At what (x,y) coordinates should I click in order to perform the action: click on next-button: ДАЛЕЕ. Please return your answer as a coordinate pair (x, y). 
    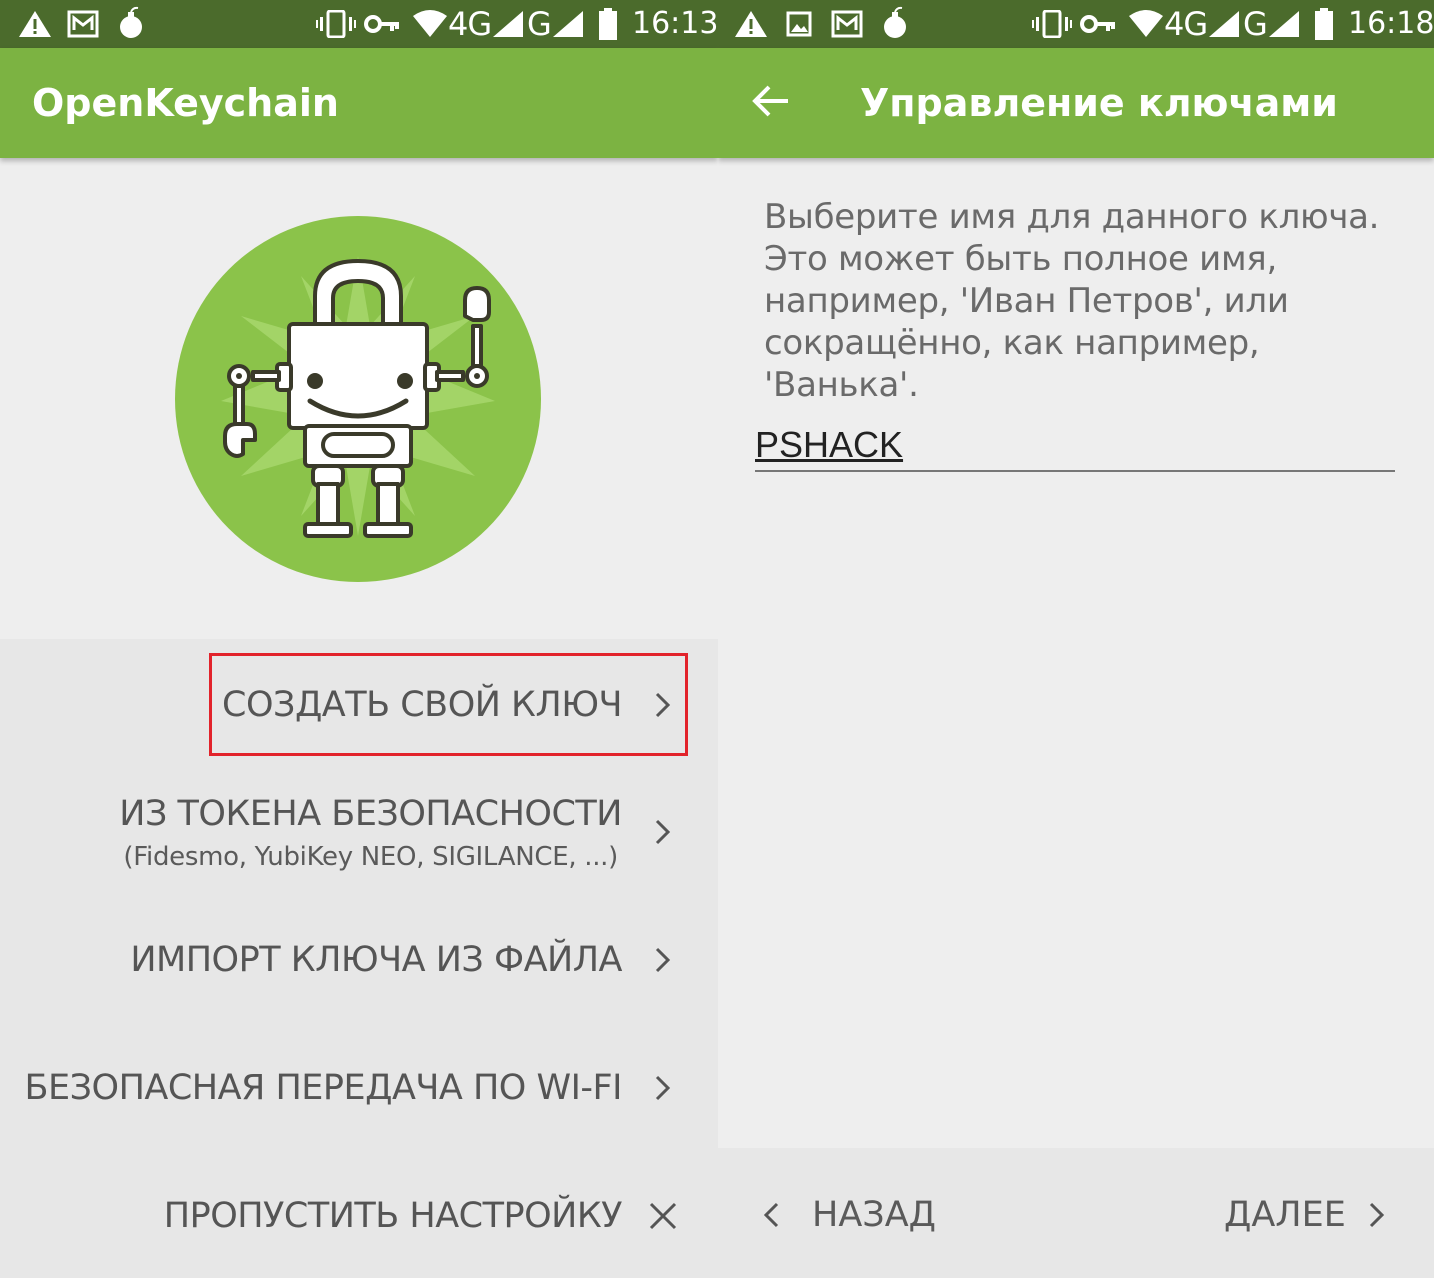
    Looking at the image, I should click on (1311, 1213).